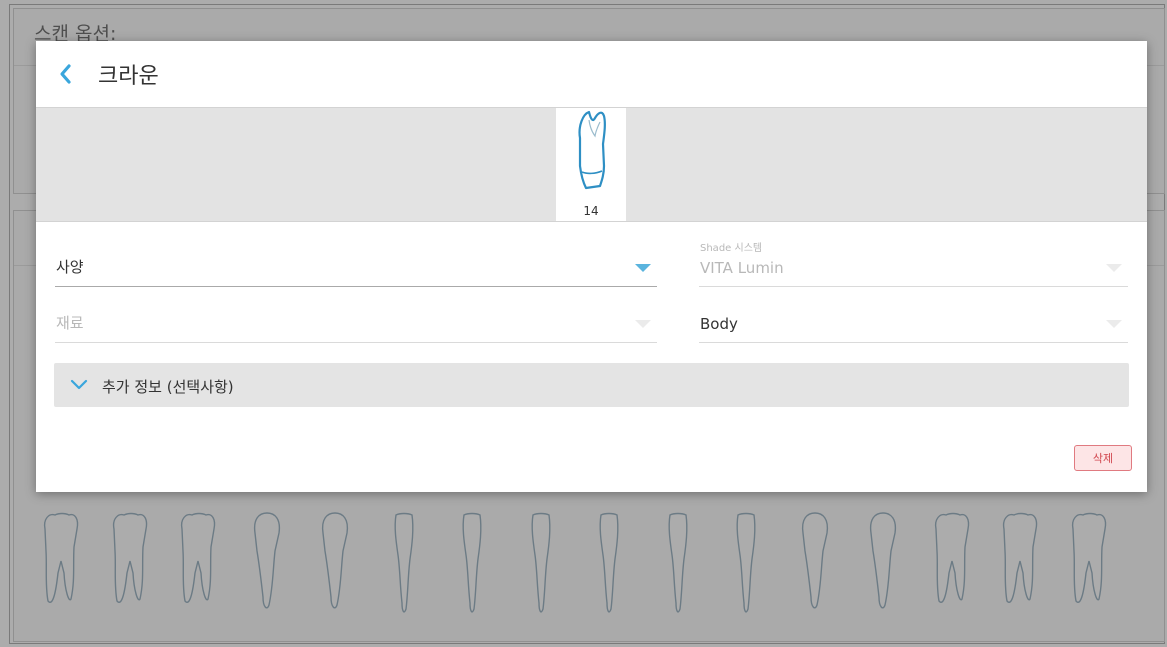  What do you see at coordinates (70, 267) in the screenshot?
I see `spec-value: 사양` at bounding box center [70, 267].